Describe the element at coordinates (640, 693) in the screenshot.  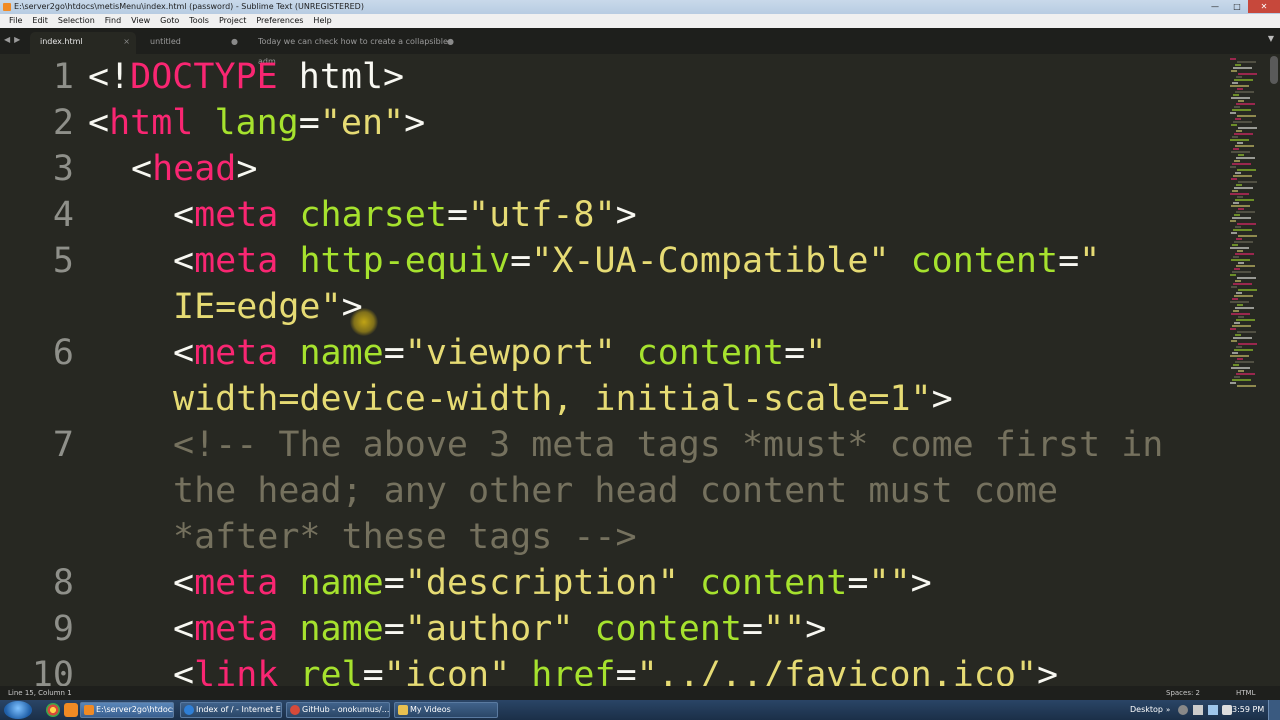
I see `status-bar: Line 15, Column 1 Spaces: 2 HTML` at that location.